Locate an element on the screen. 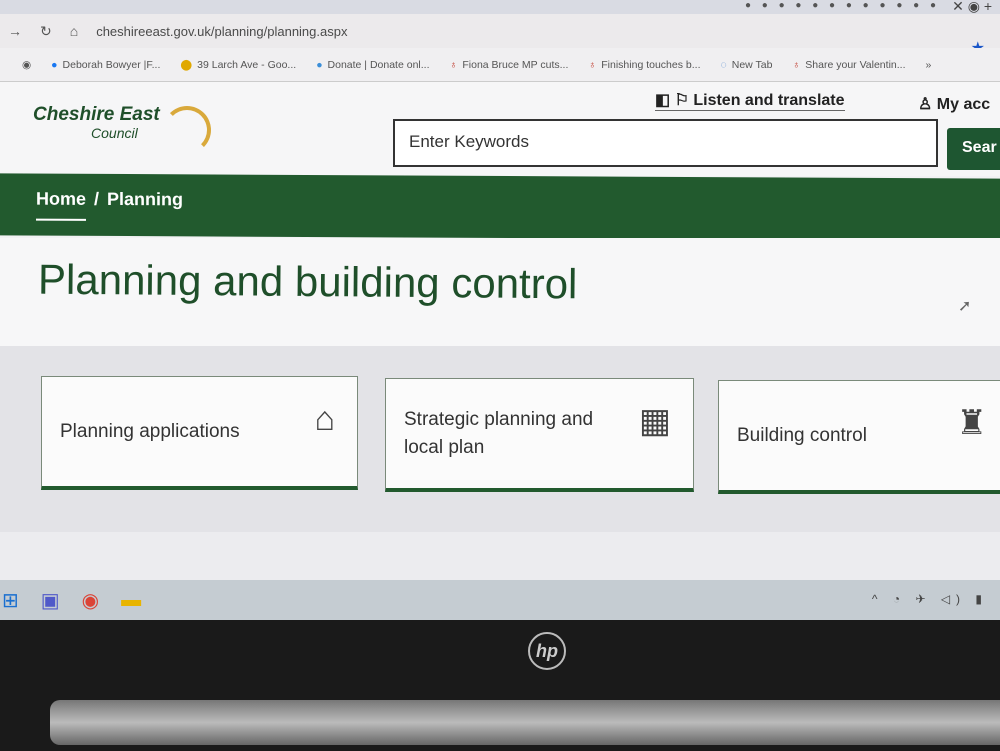 This screenshot has width=1000, height=751. card-building-control: Building control ♜ is located at coordinates (859, 437).